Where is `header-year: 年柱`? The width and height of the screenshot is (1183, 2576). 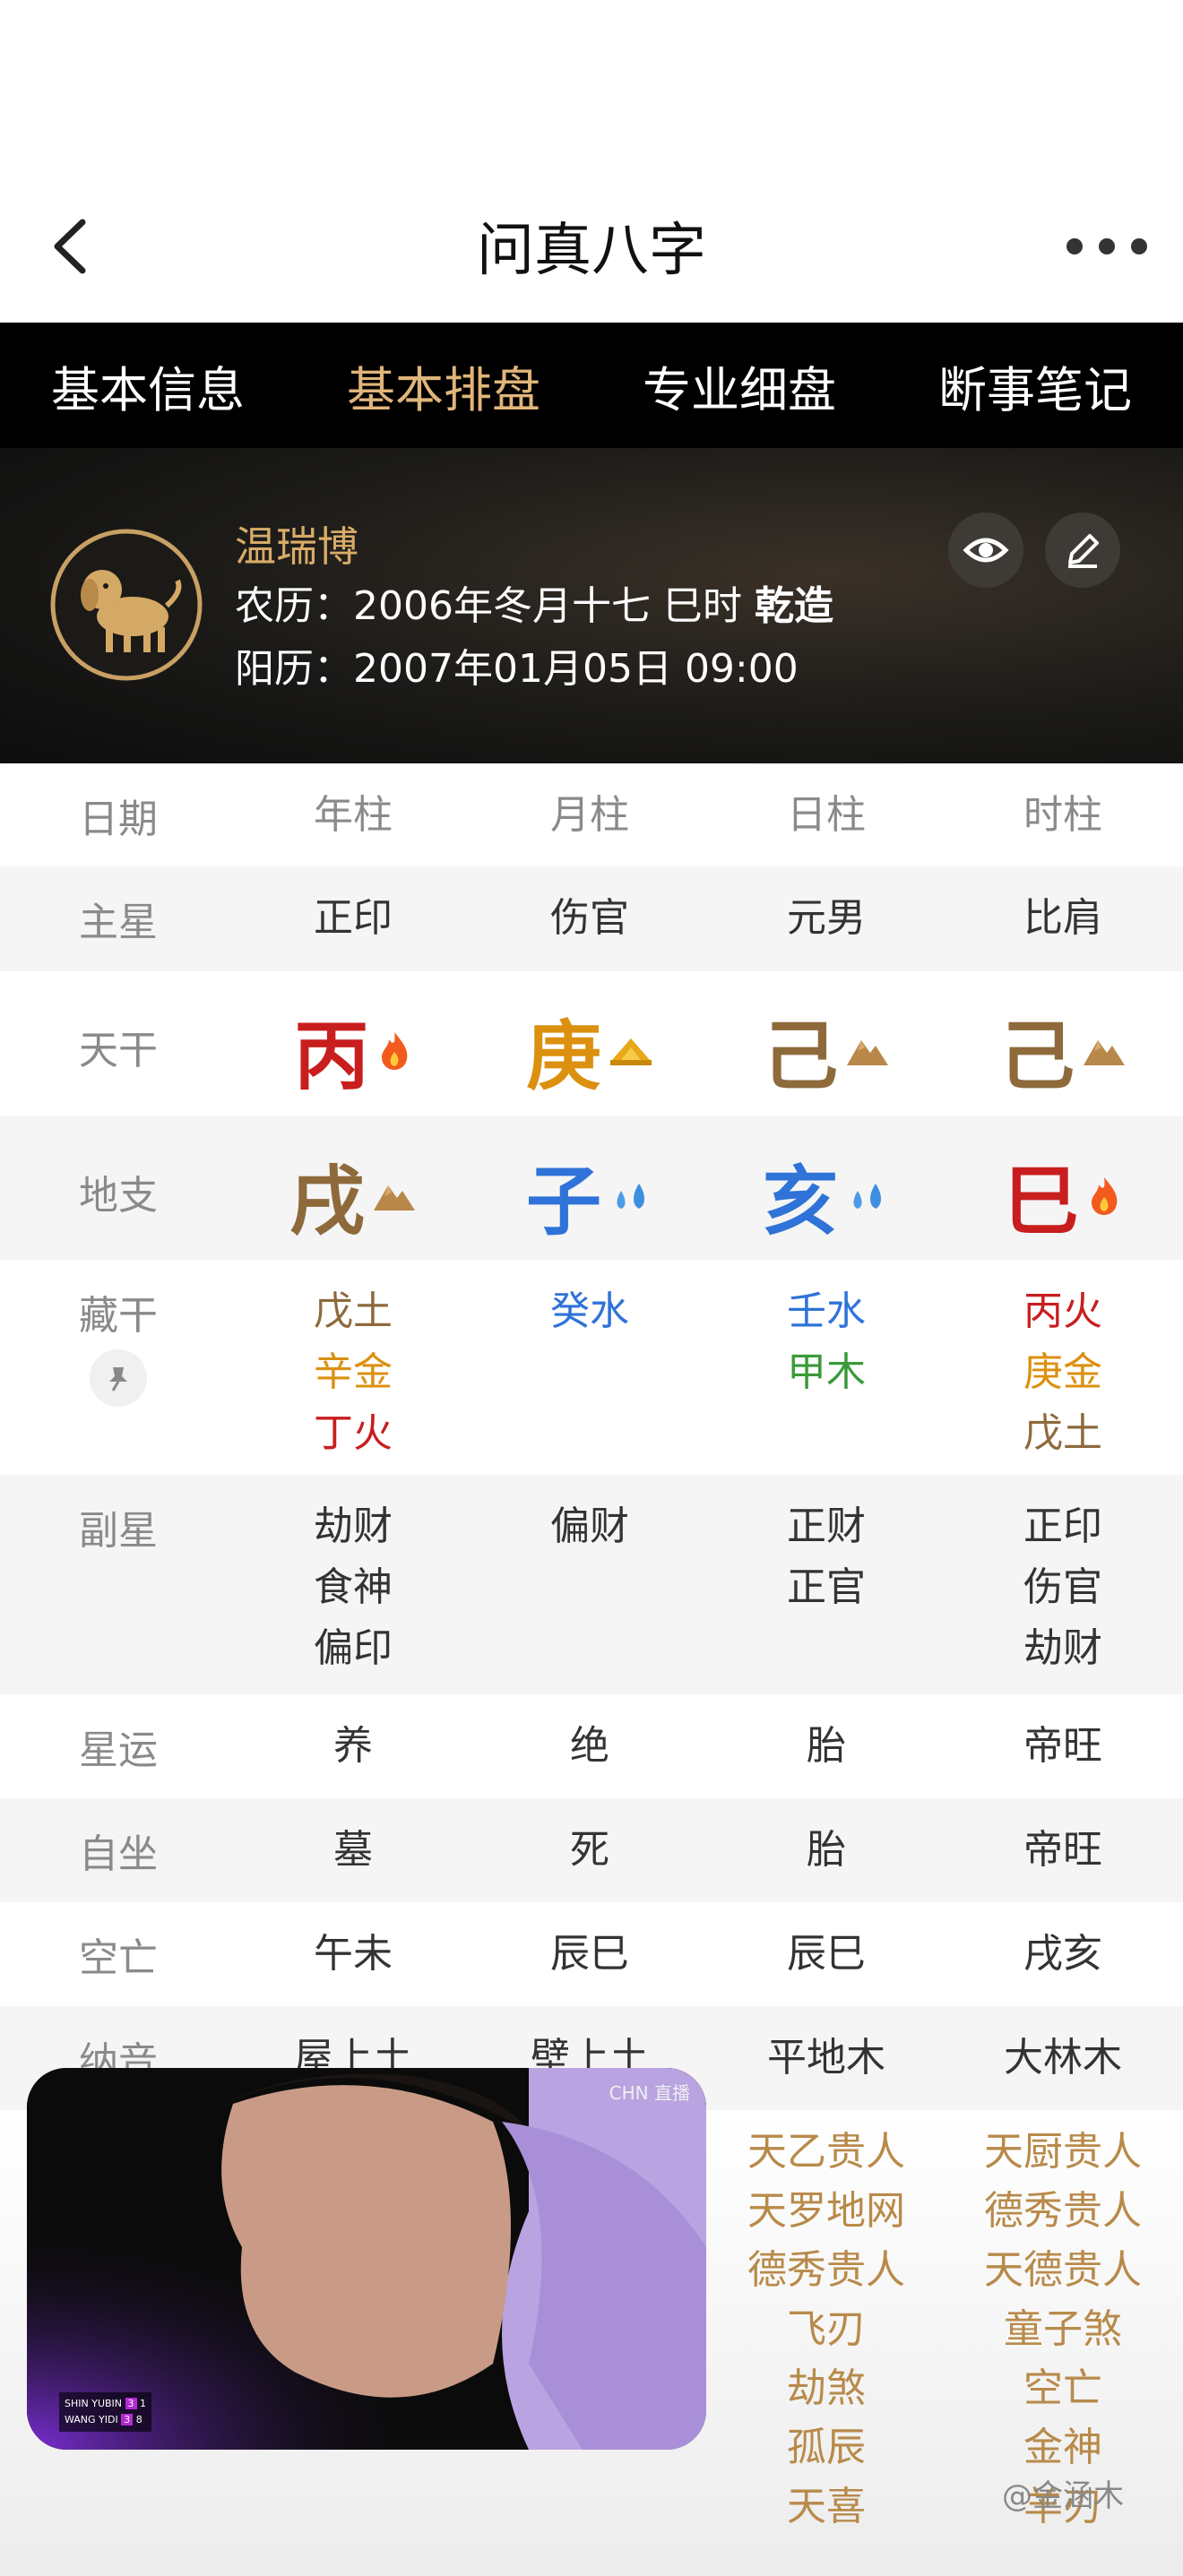 header-year: 年柱 is located at coordinates (354, 815).